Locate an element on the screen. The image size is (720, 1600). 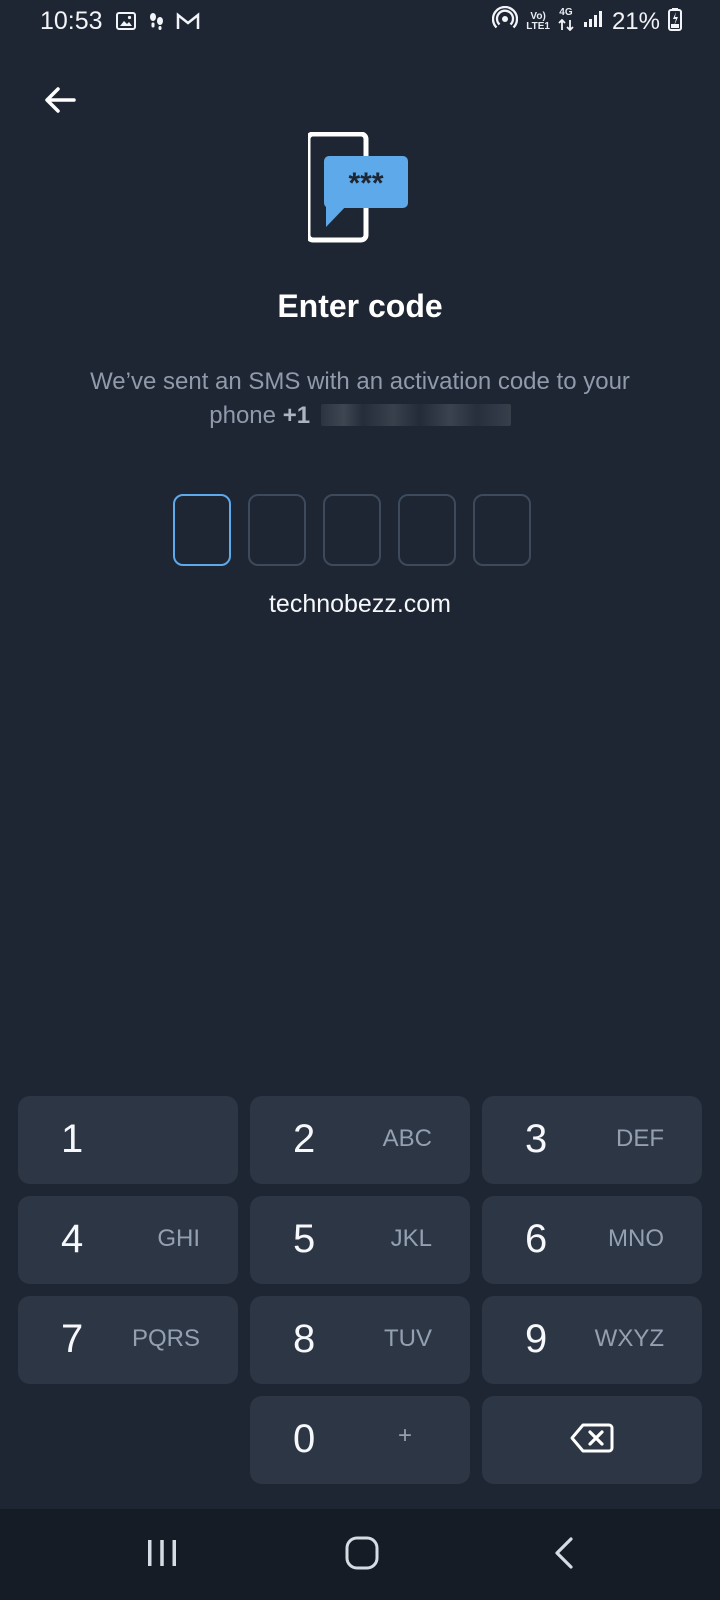
key-5-letters: JKL is located at coordinates (411, 1238).